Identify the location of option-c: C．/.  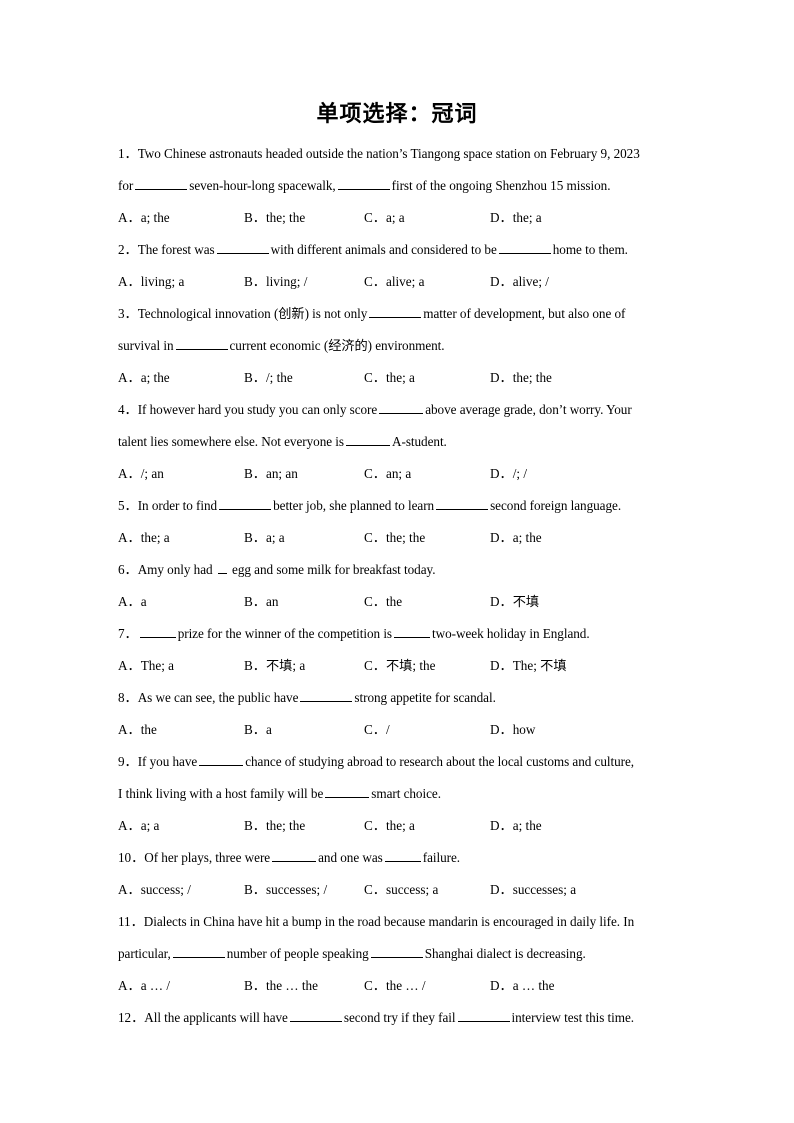
(377, 730).